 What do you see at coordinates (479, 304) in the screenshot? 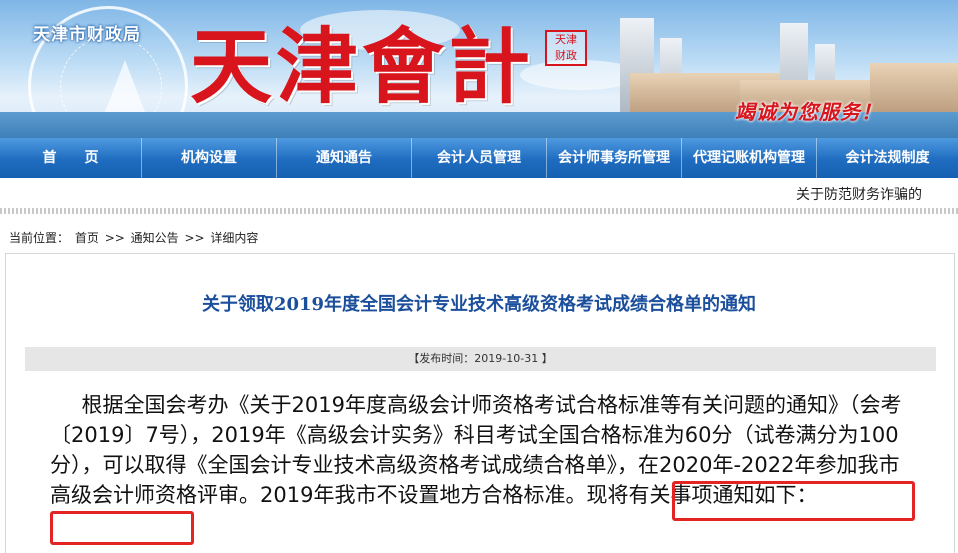
I see `article-title: 关于领取2019年度全国会计专业技术高级资格考试成绩合格单的通知` at bounding box center [479, 304].